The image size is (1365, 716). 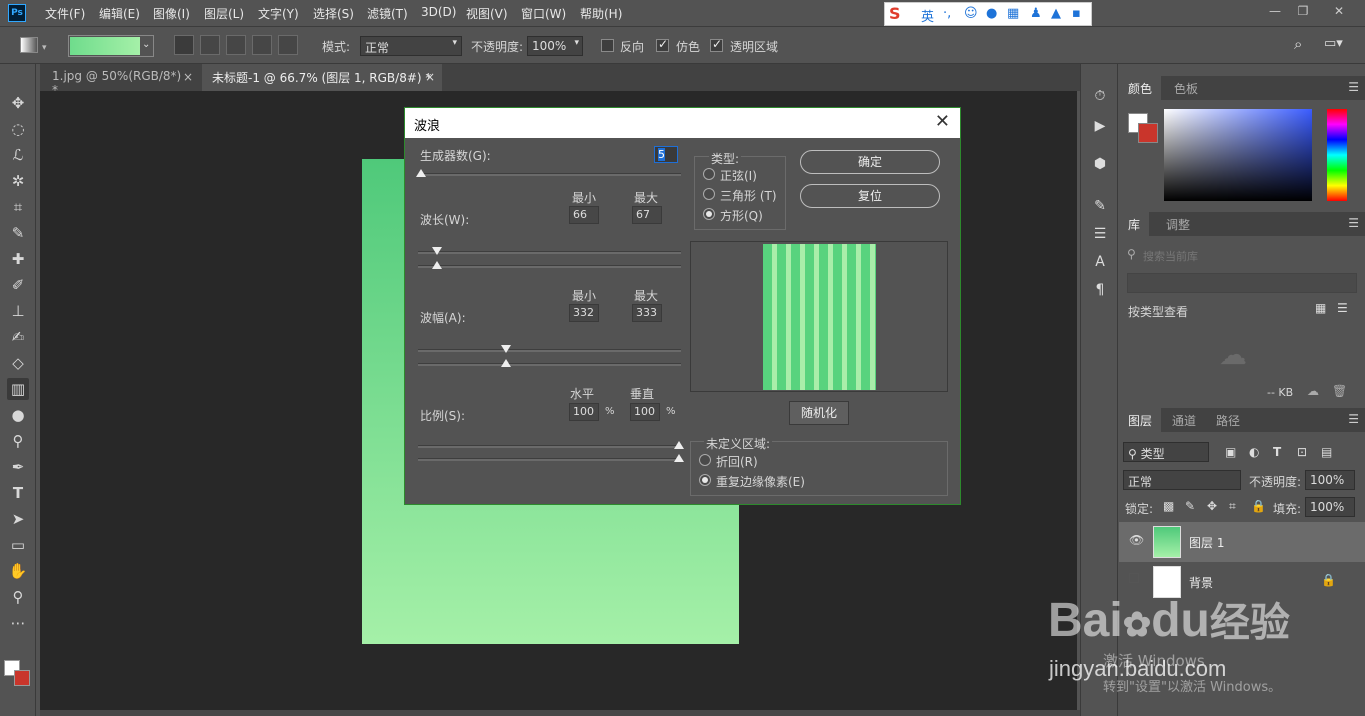 I want to click on scale-v-thumb, so click(x=679, y=458).